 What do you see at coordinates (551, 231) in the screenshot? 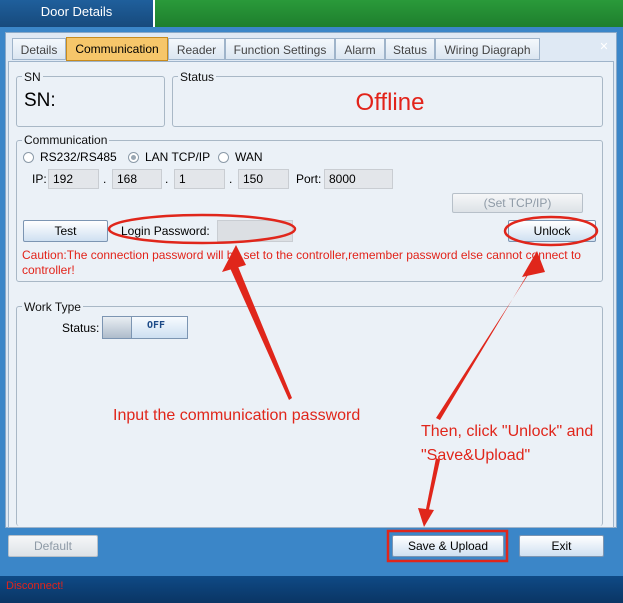
I see `unlock-highlight-ellipse` at bounding box center [551, 231].